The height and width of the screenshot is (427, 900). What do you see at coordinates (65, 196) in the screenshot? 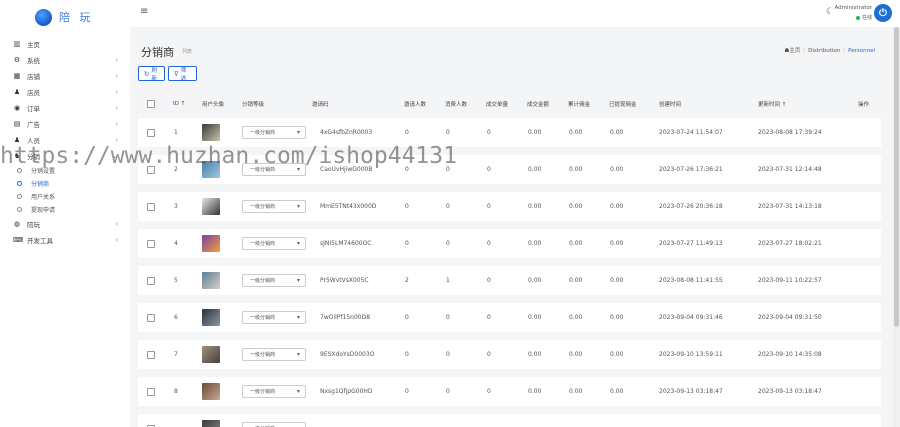
I see `sidebar-subitem-2: 用户关系` at bounding box center [65, 196].